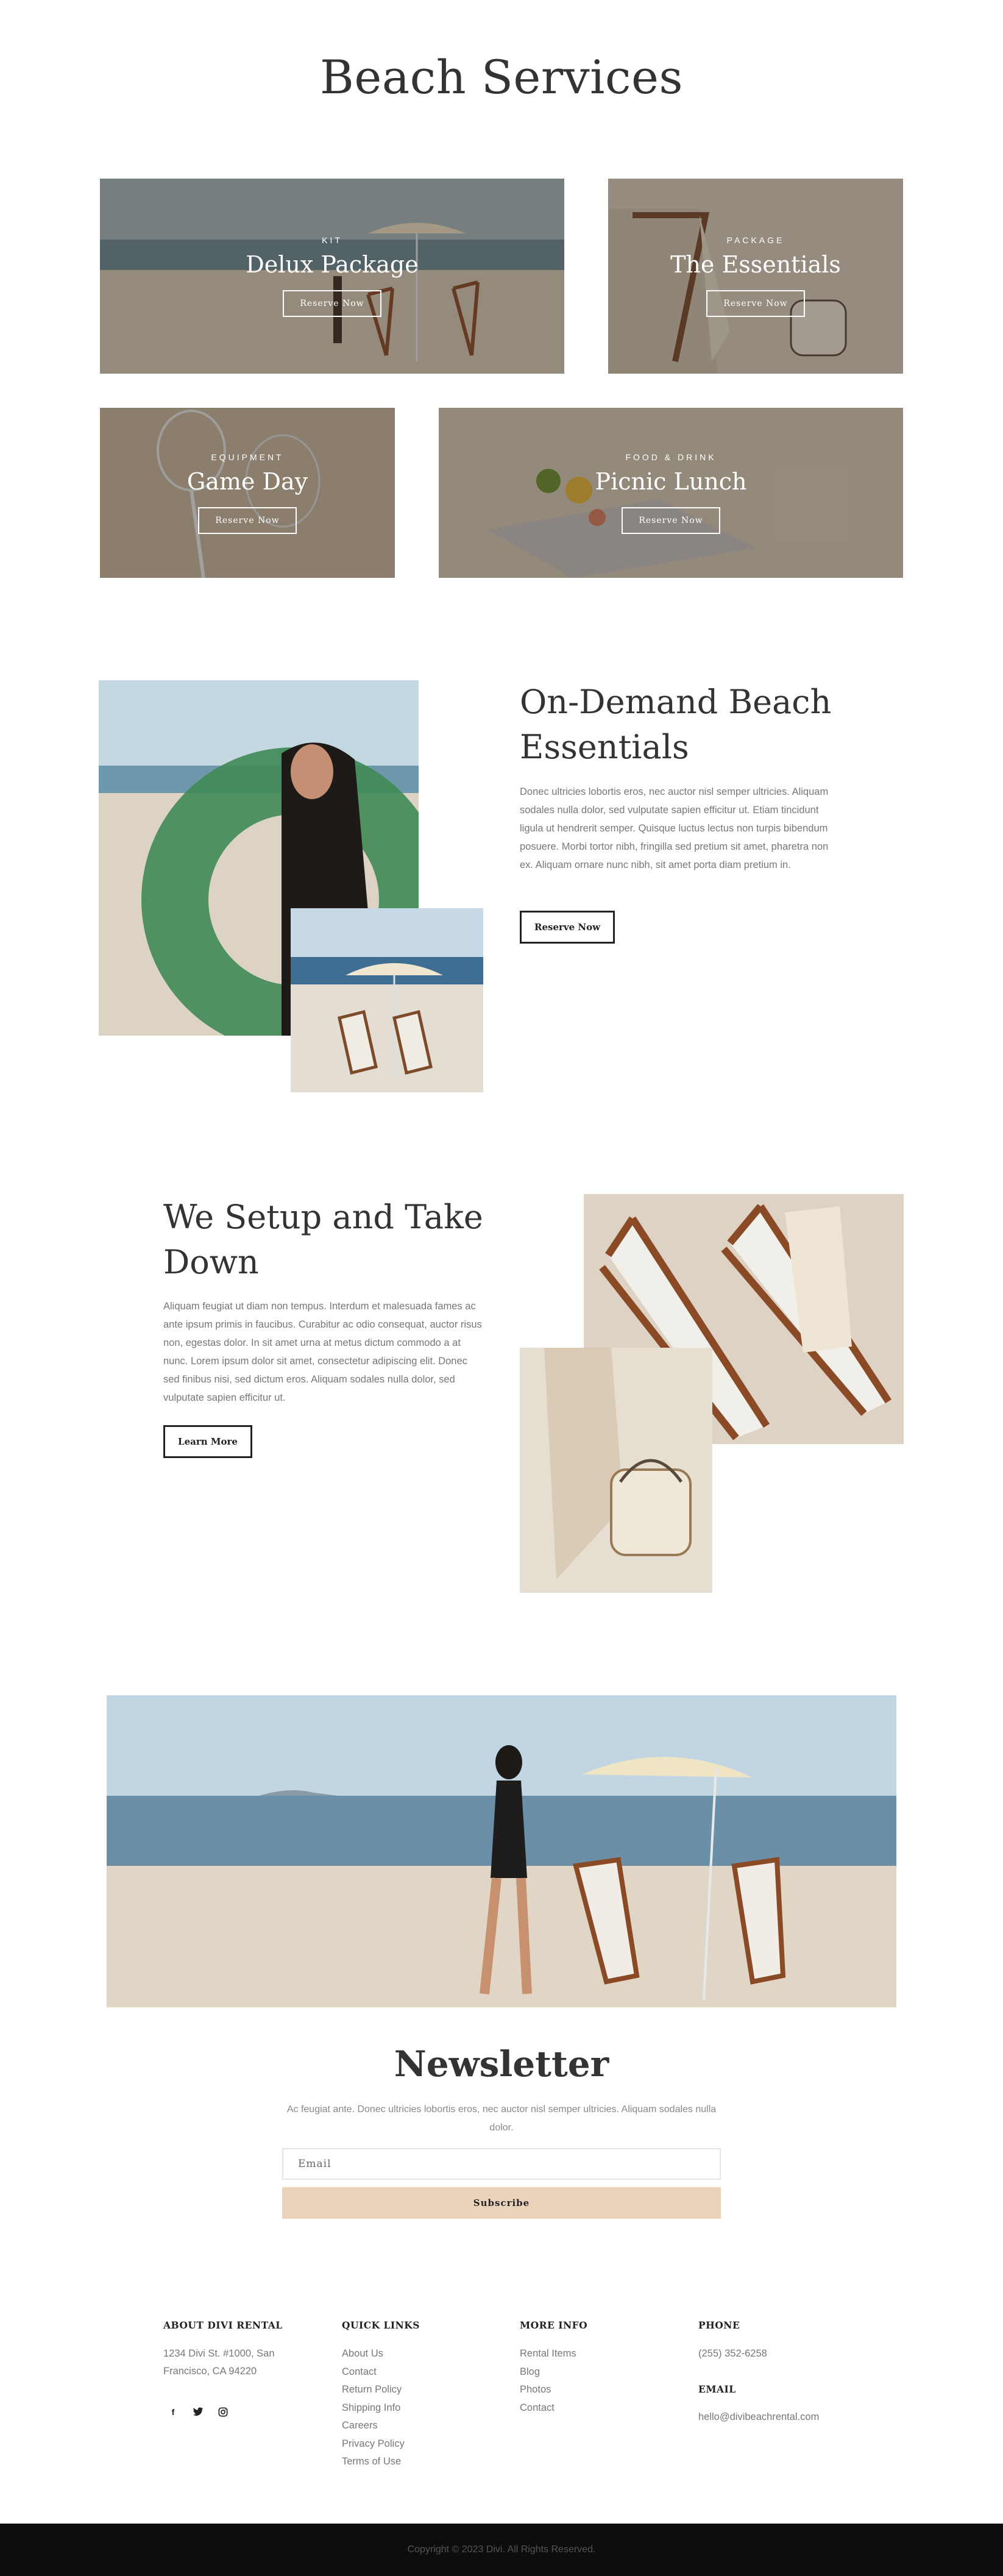 The image size is (1003, 2576). What do you see at coordinates (373, 2354) in the screenshot?
I see `footer-link-about-us: About Us` at bounding box center [373, 2354].